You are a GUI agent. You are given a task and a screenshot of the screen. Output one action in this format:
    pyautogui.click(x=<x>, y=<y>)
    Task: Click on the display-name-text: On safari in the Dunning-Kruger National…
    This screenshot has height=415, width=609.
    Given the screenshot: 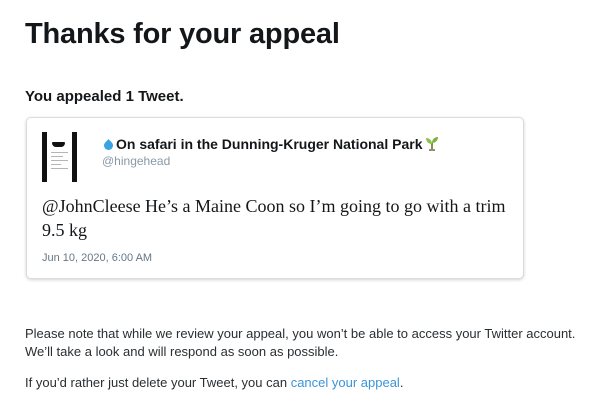 What is the action you would take?
    pyautogui.click(x=269, y=144)
    